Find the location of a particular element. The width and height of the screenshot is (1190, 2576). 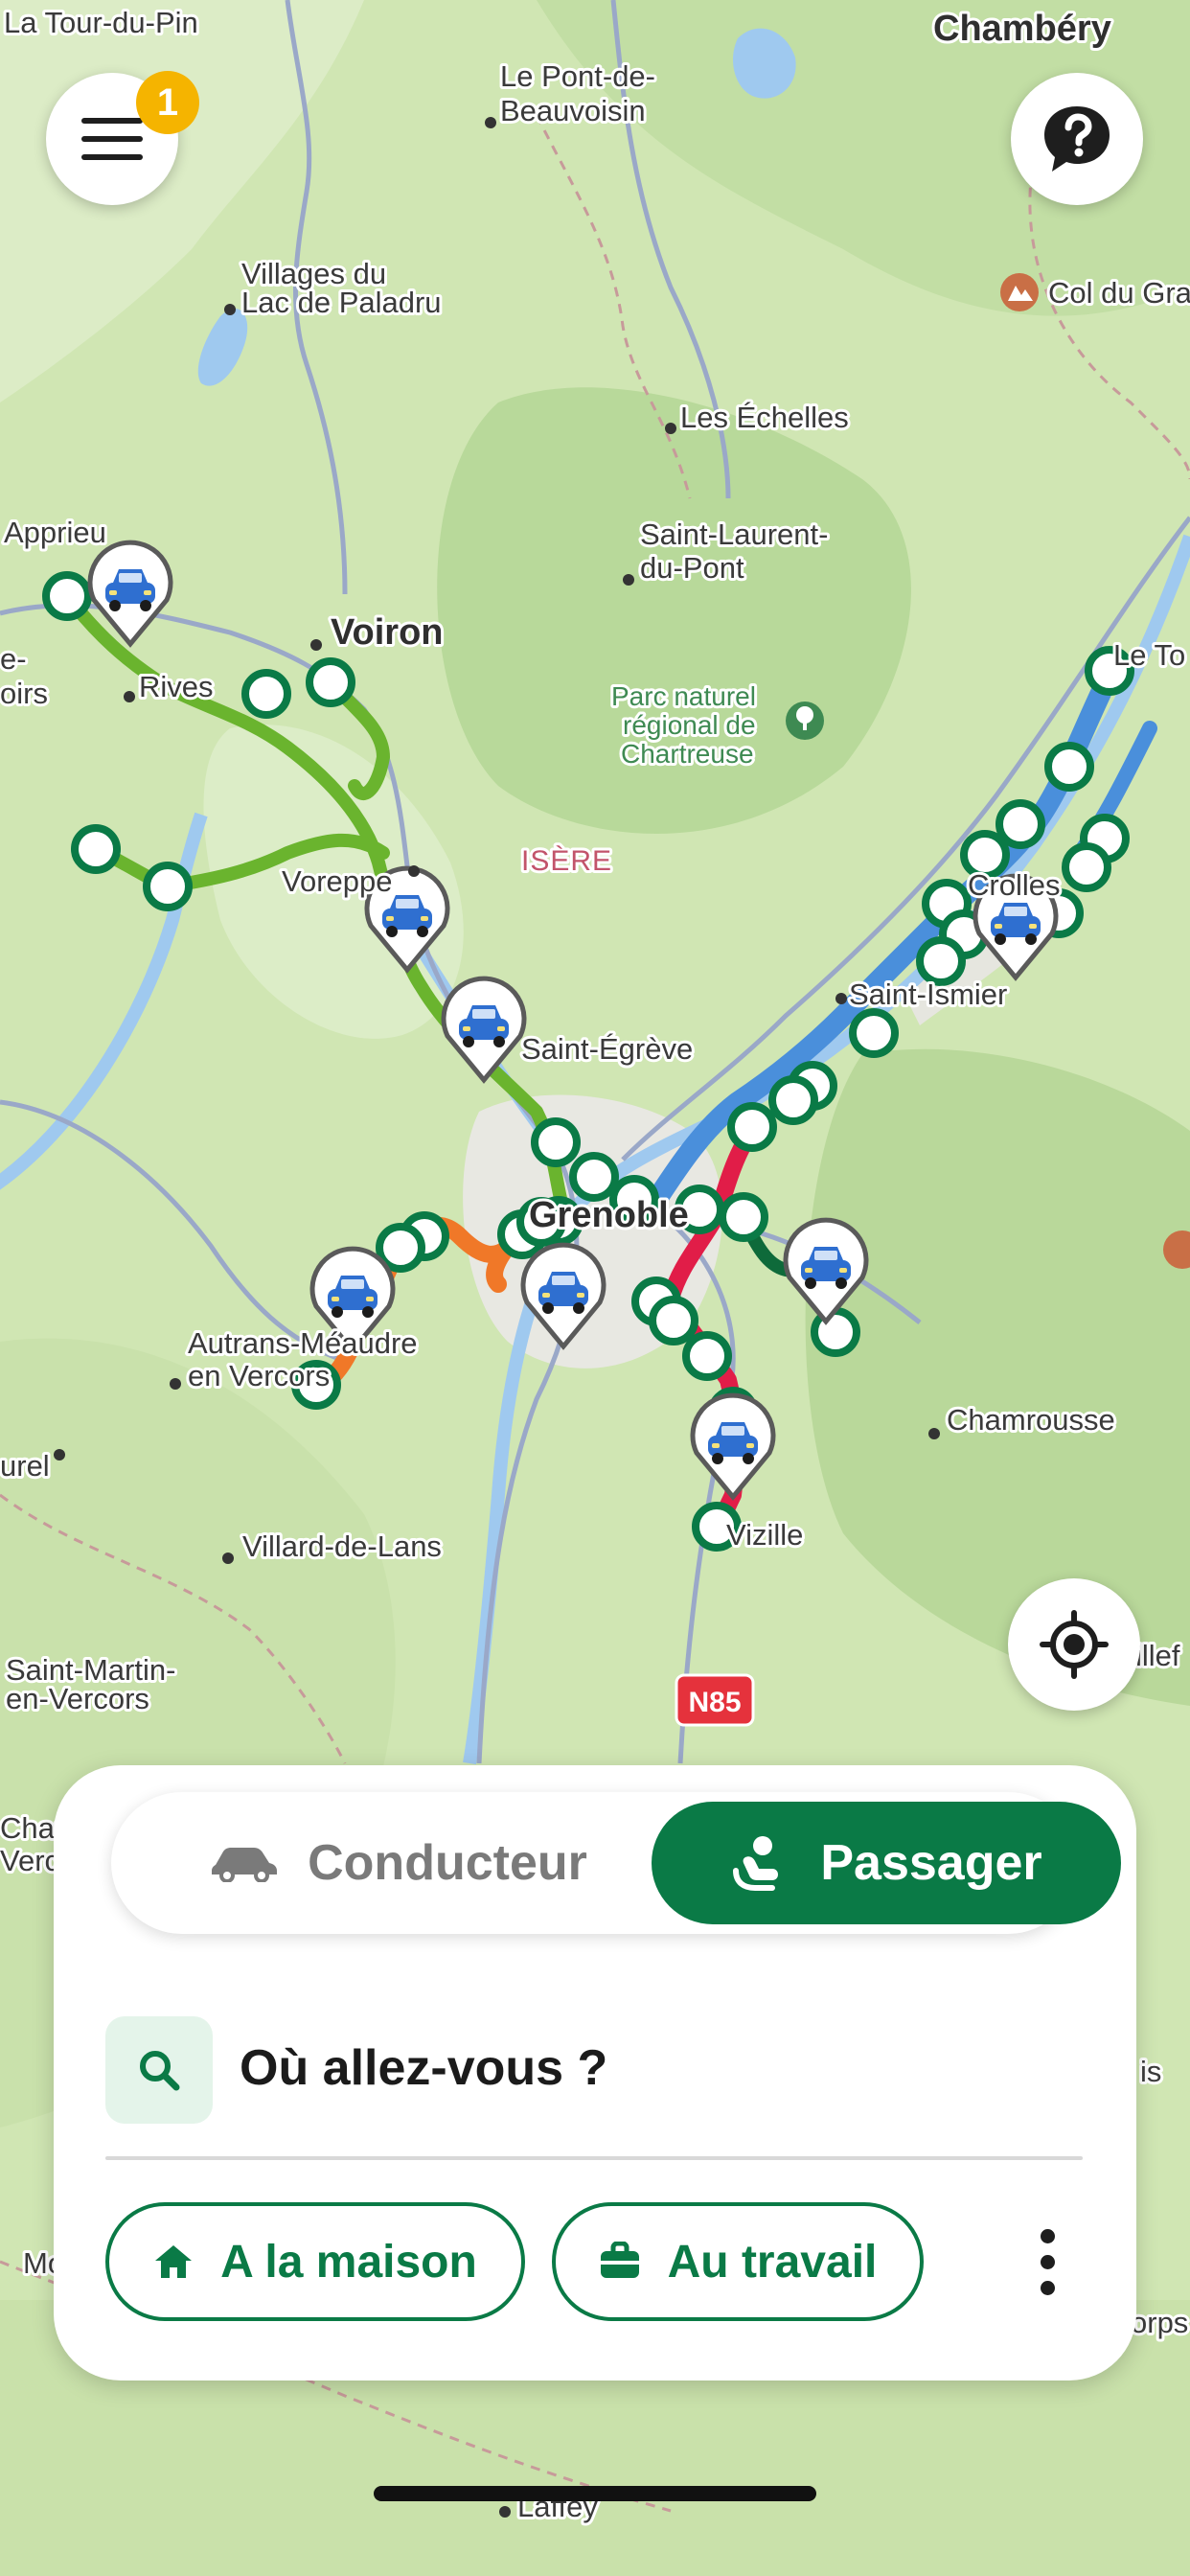

map-label: Le Pont-de- is located at coordinates (577, 76).